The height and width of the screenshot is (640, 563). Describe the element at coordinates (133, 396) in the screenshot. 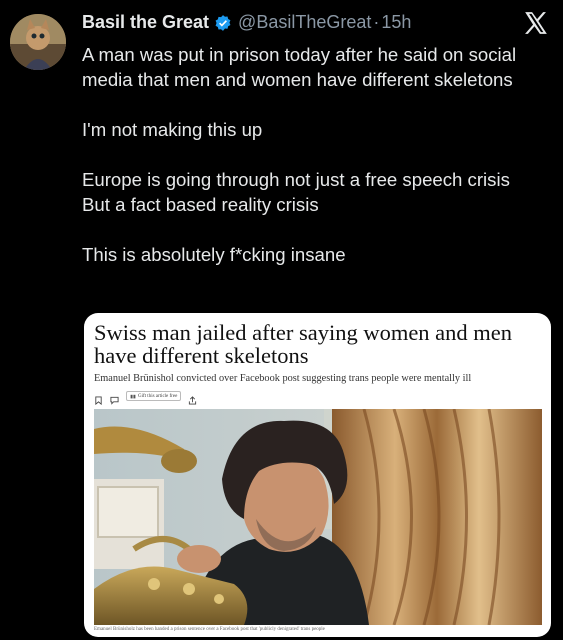

I see `gift-icon` at that location.